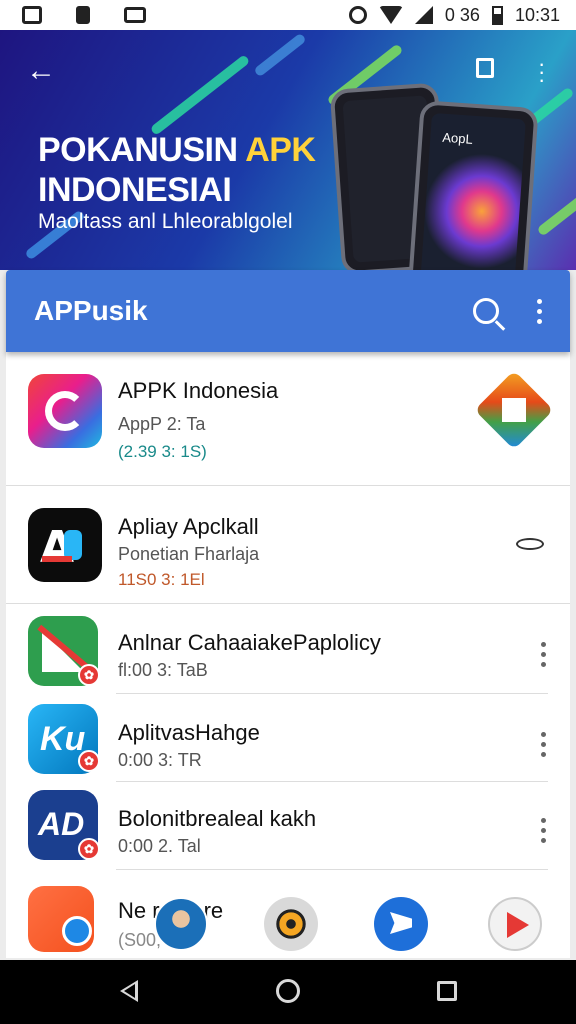  I want to click on app-icon-apk-indonesia, so click(65, 411).